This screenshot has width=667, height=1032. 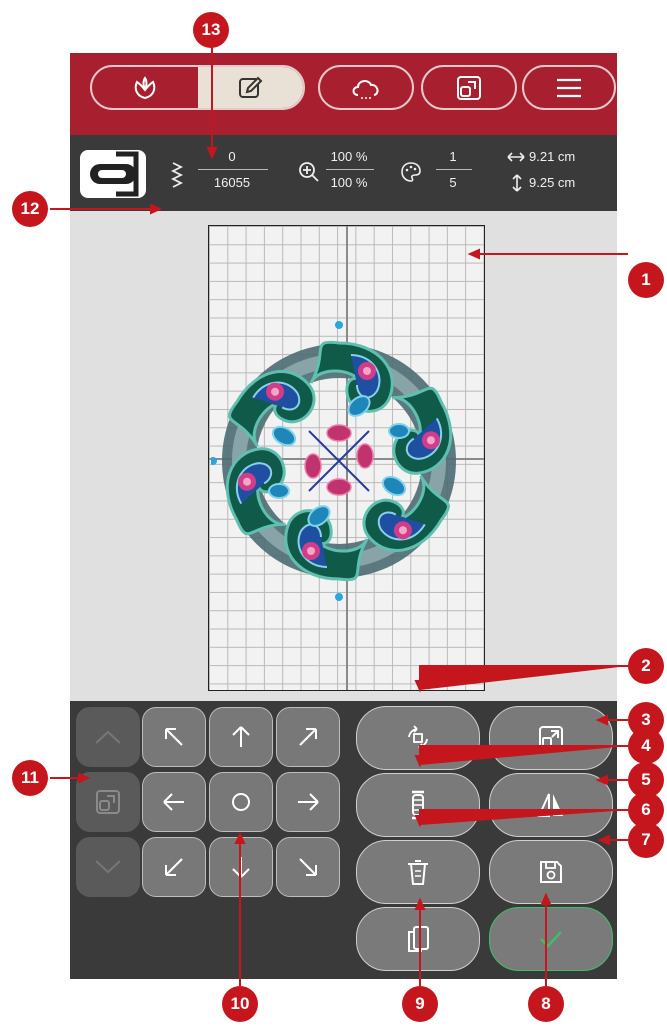 What do you see at coordinates (240, 1004) in the screenshot?
I see `callout-10: 10` at bounding box center [240, 1004].